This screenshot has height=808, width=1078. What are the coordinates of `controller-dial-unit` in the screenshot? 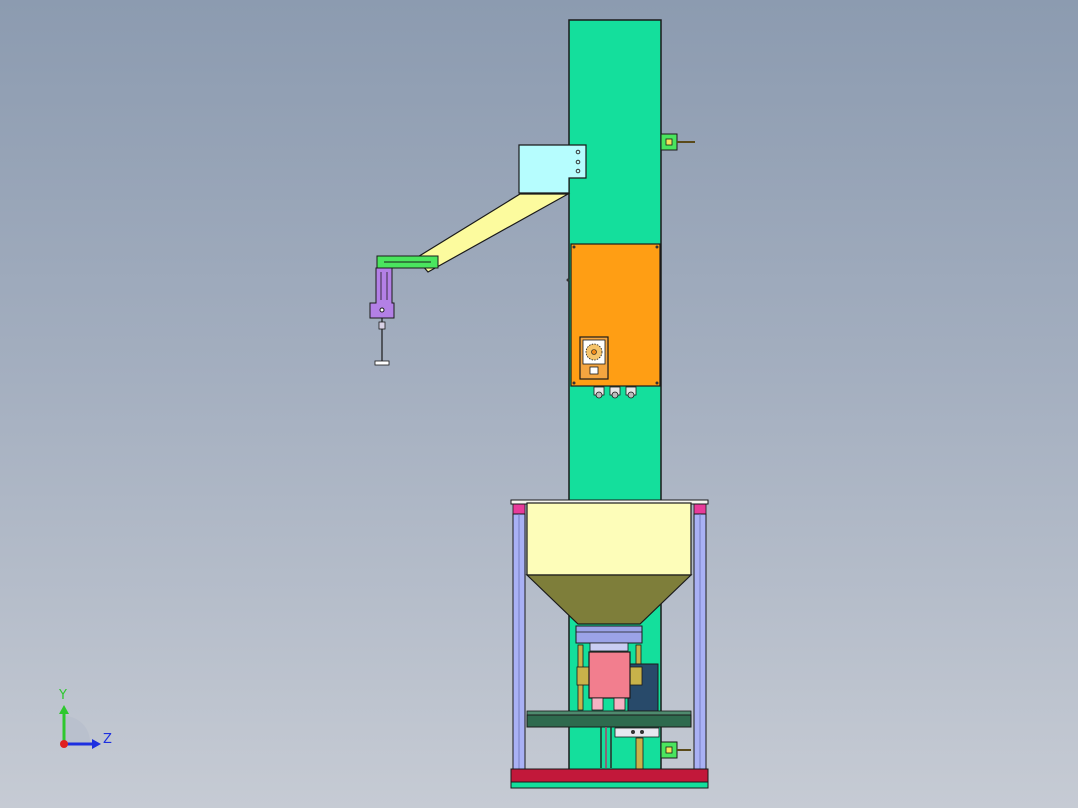 It's located at (594, 358).